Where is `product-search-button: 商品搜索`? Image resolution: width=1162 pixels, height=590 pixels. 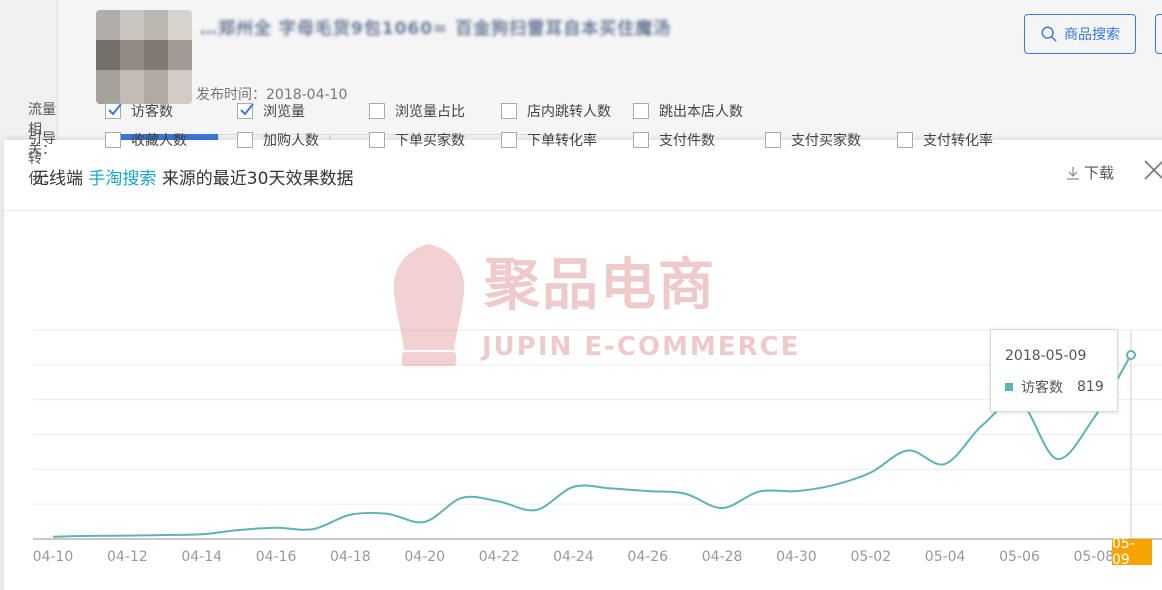 product-search-button: 商品搜索 is located at coordinates (1080, 34).